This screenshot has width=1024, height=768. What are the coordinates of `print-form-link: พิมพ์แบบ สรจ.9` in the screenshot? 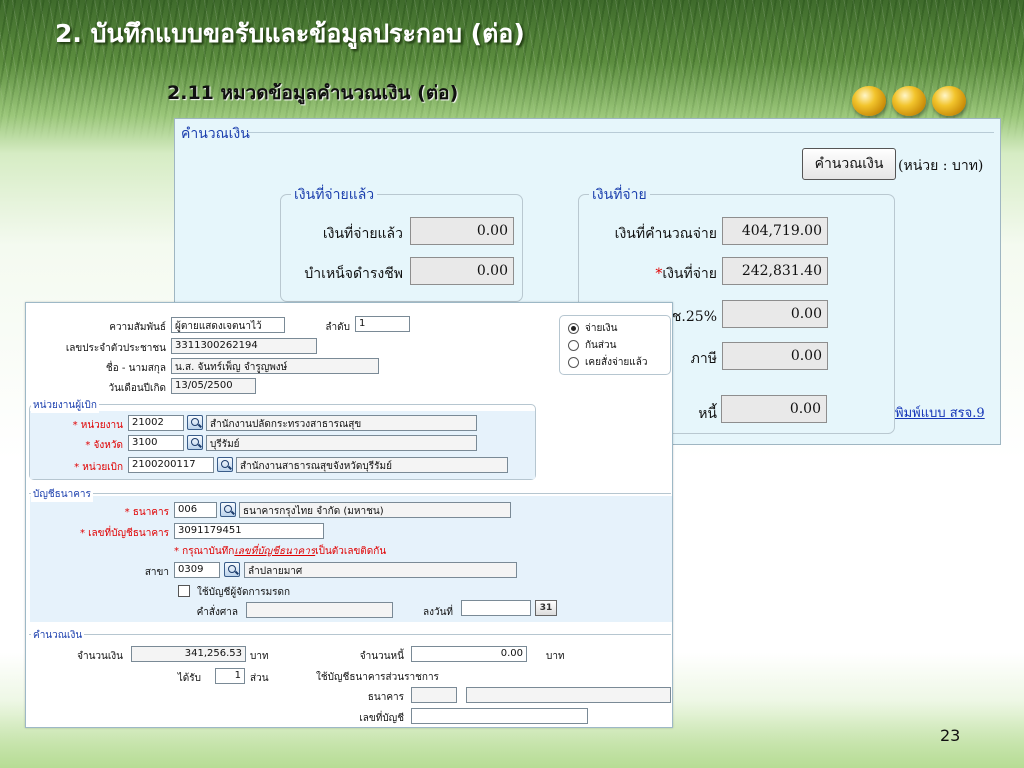 It's located at (940, 412).